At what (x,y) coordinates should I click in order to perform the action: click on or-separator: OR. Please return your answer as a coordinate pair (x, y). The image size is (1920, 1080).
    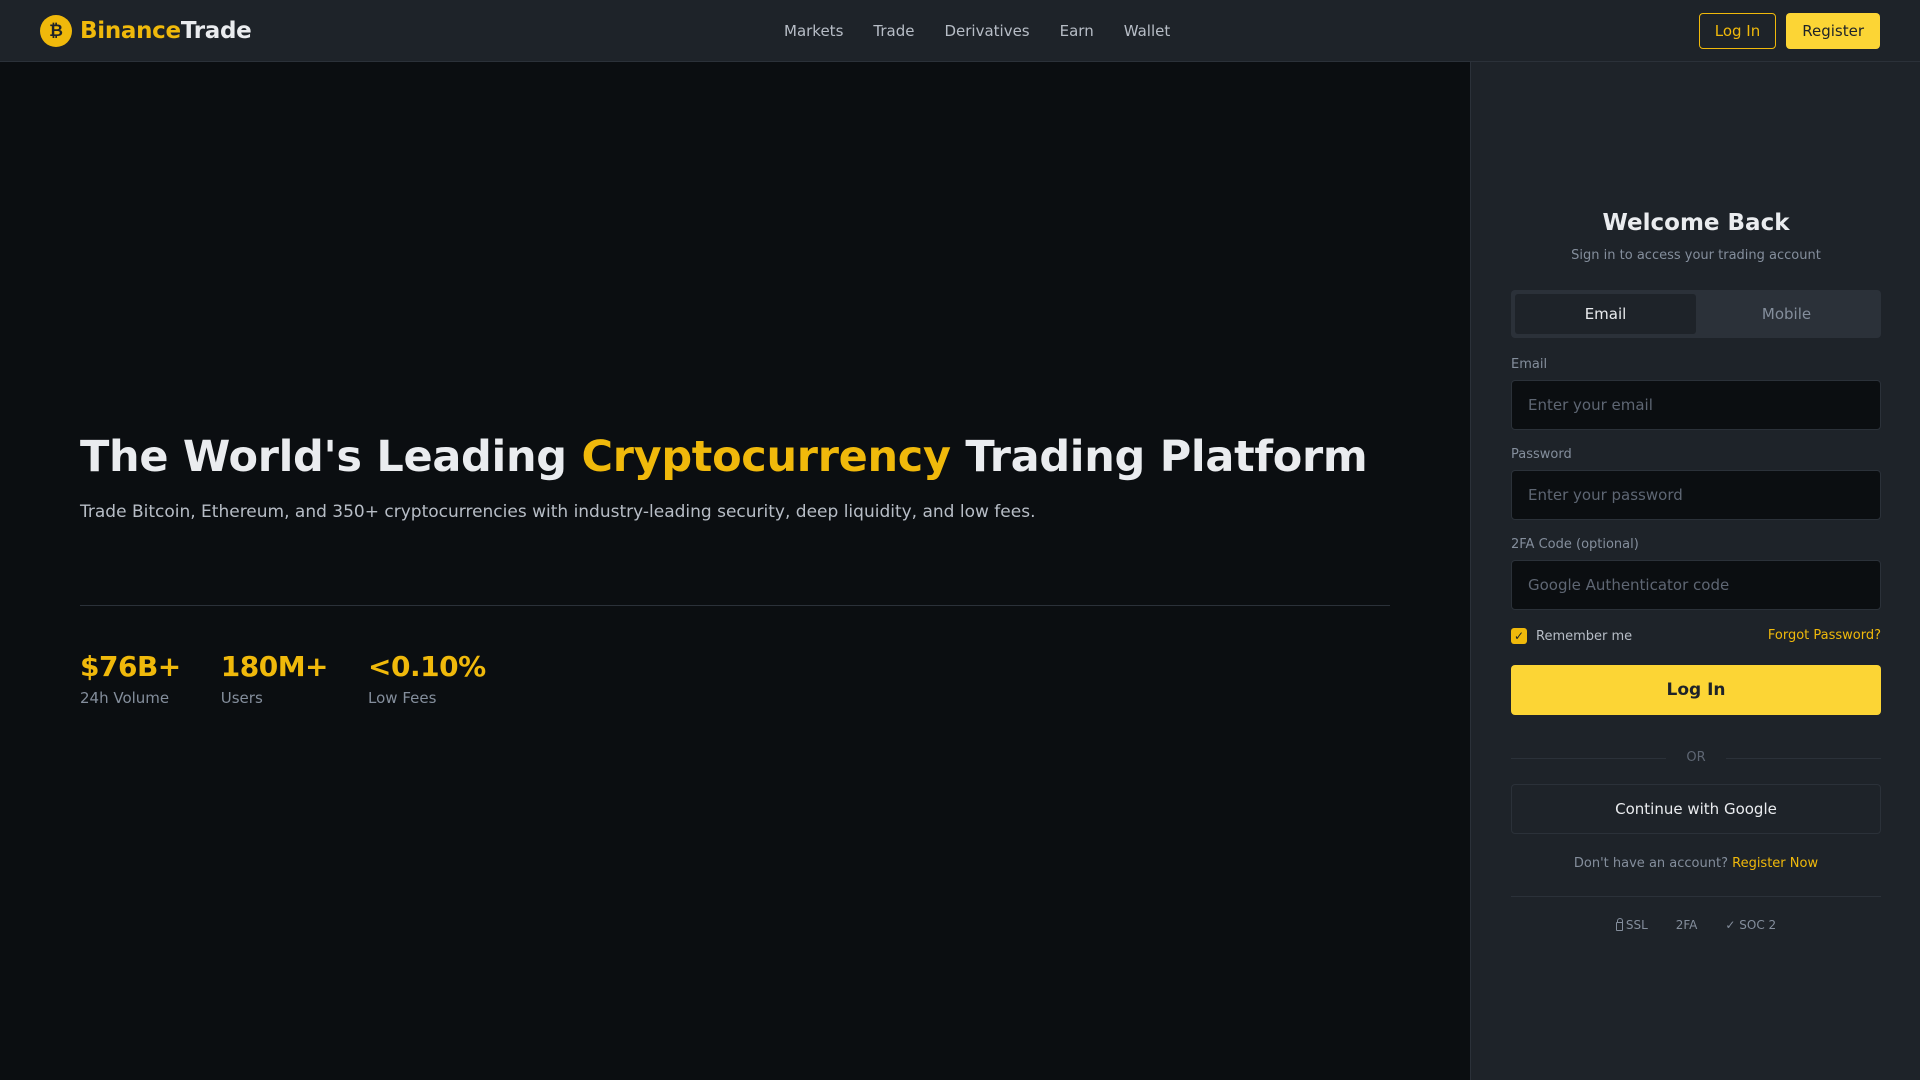
    Looking at the image, I should click on (1696, 758).